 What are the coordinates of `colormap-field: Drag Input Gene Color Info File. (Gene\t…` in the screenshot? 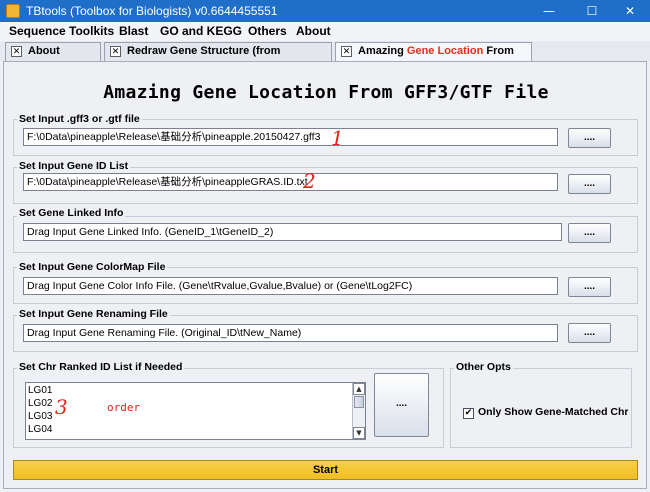 It's located at (290, 286).